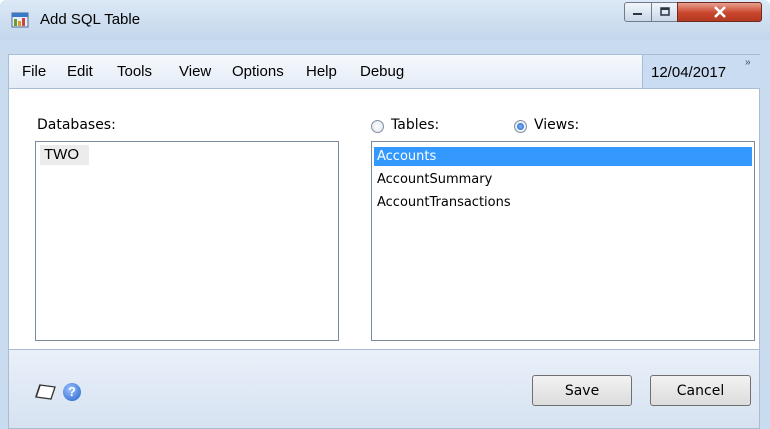 Image resolution: width=770 pixels, height=429 pixels. I want to click on database-item-two: TWO, so click(64, 155).